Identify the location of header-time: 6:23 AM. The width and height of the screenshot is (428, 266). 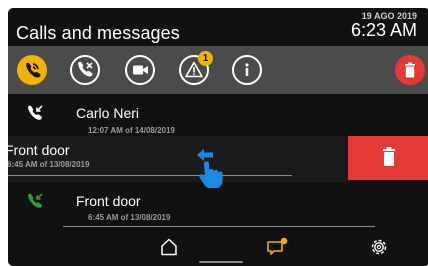
(383, 30).